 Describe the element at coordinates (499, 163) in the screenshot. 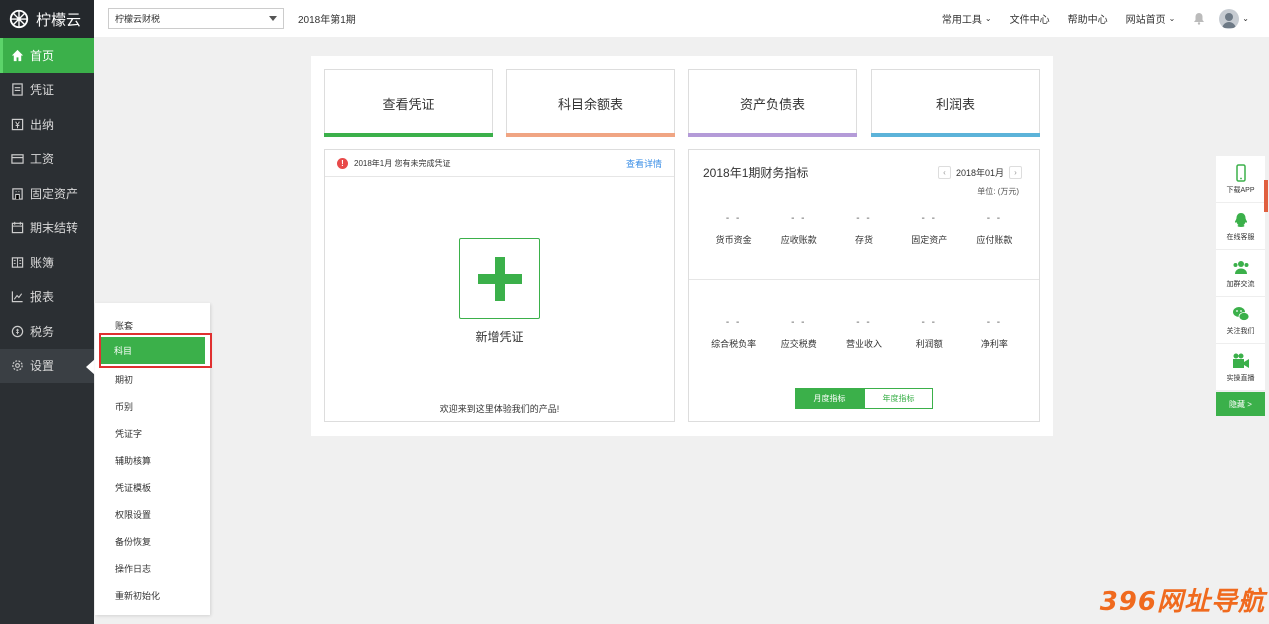

I see `voucher-notice-bar: ! 2018年1月 您有未完成凭证 查看详情` at that location.